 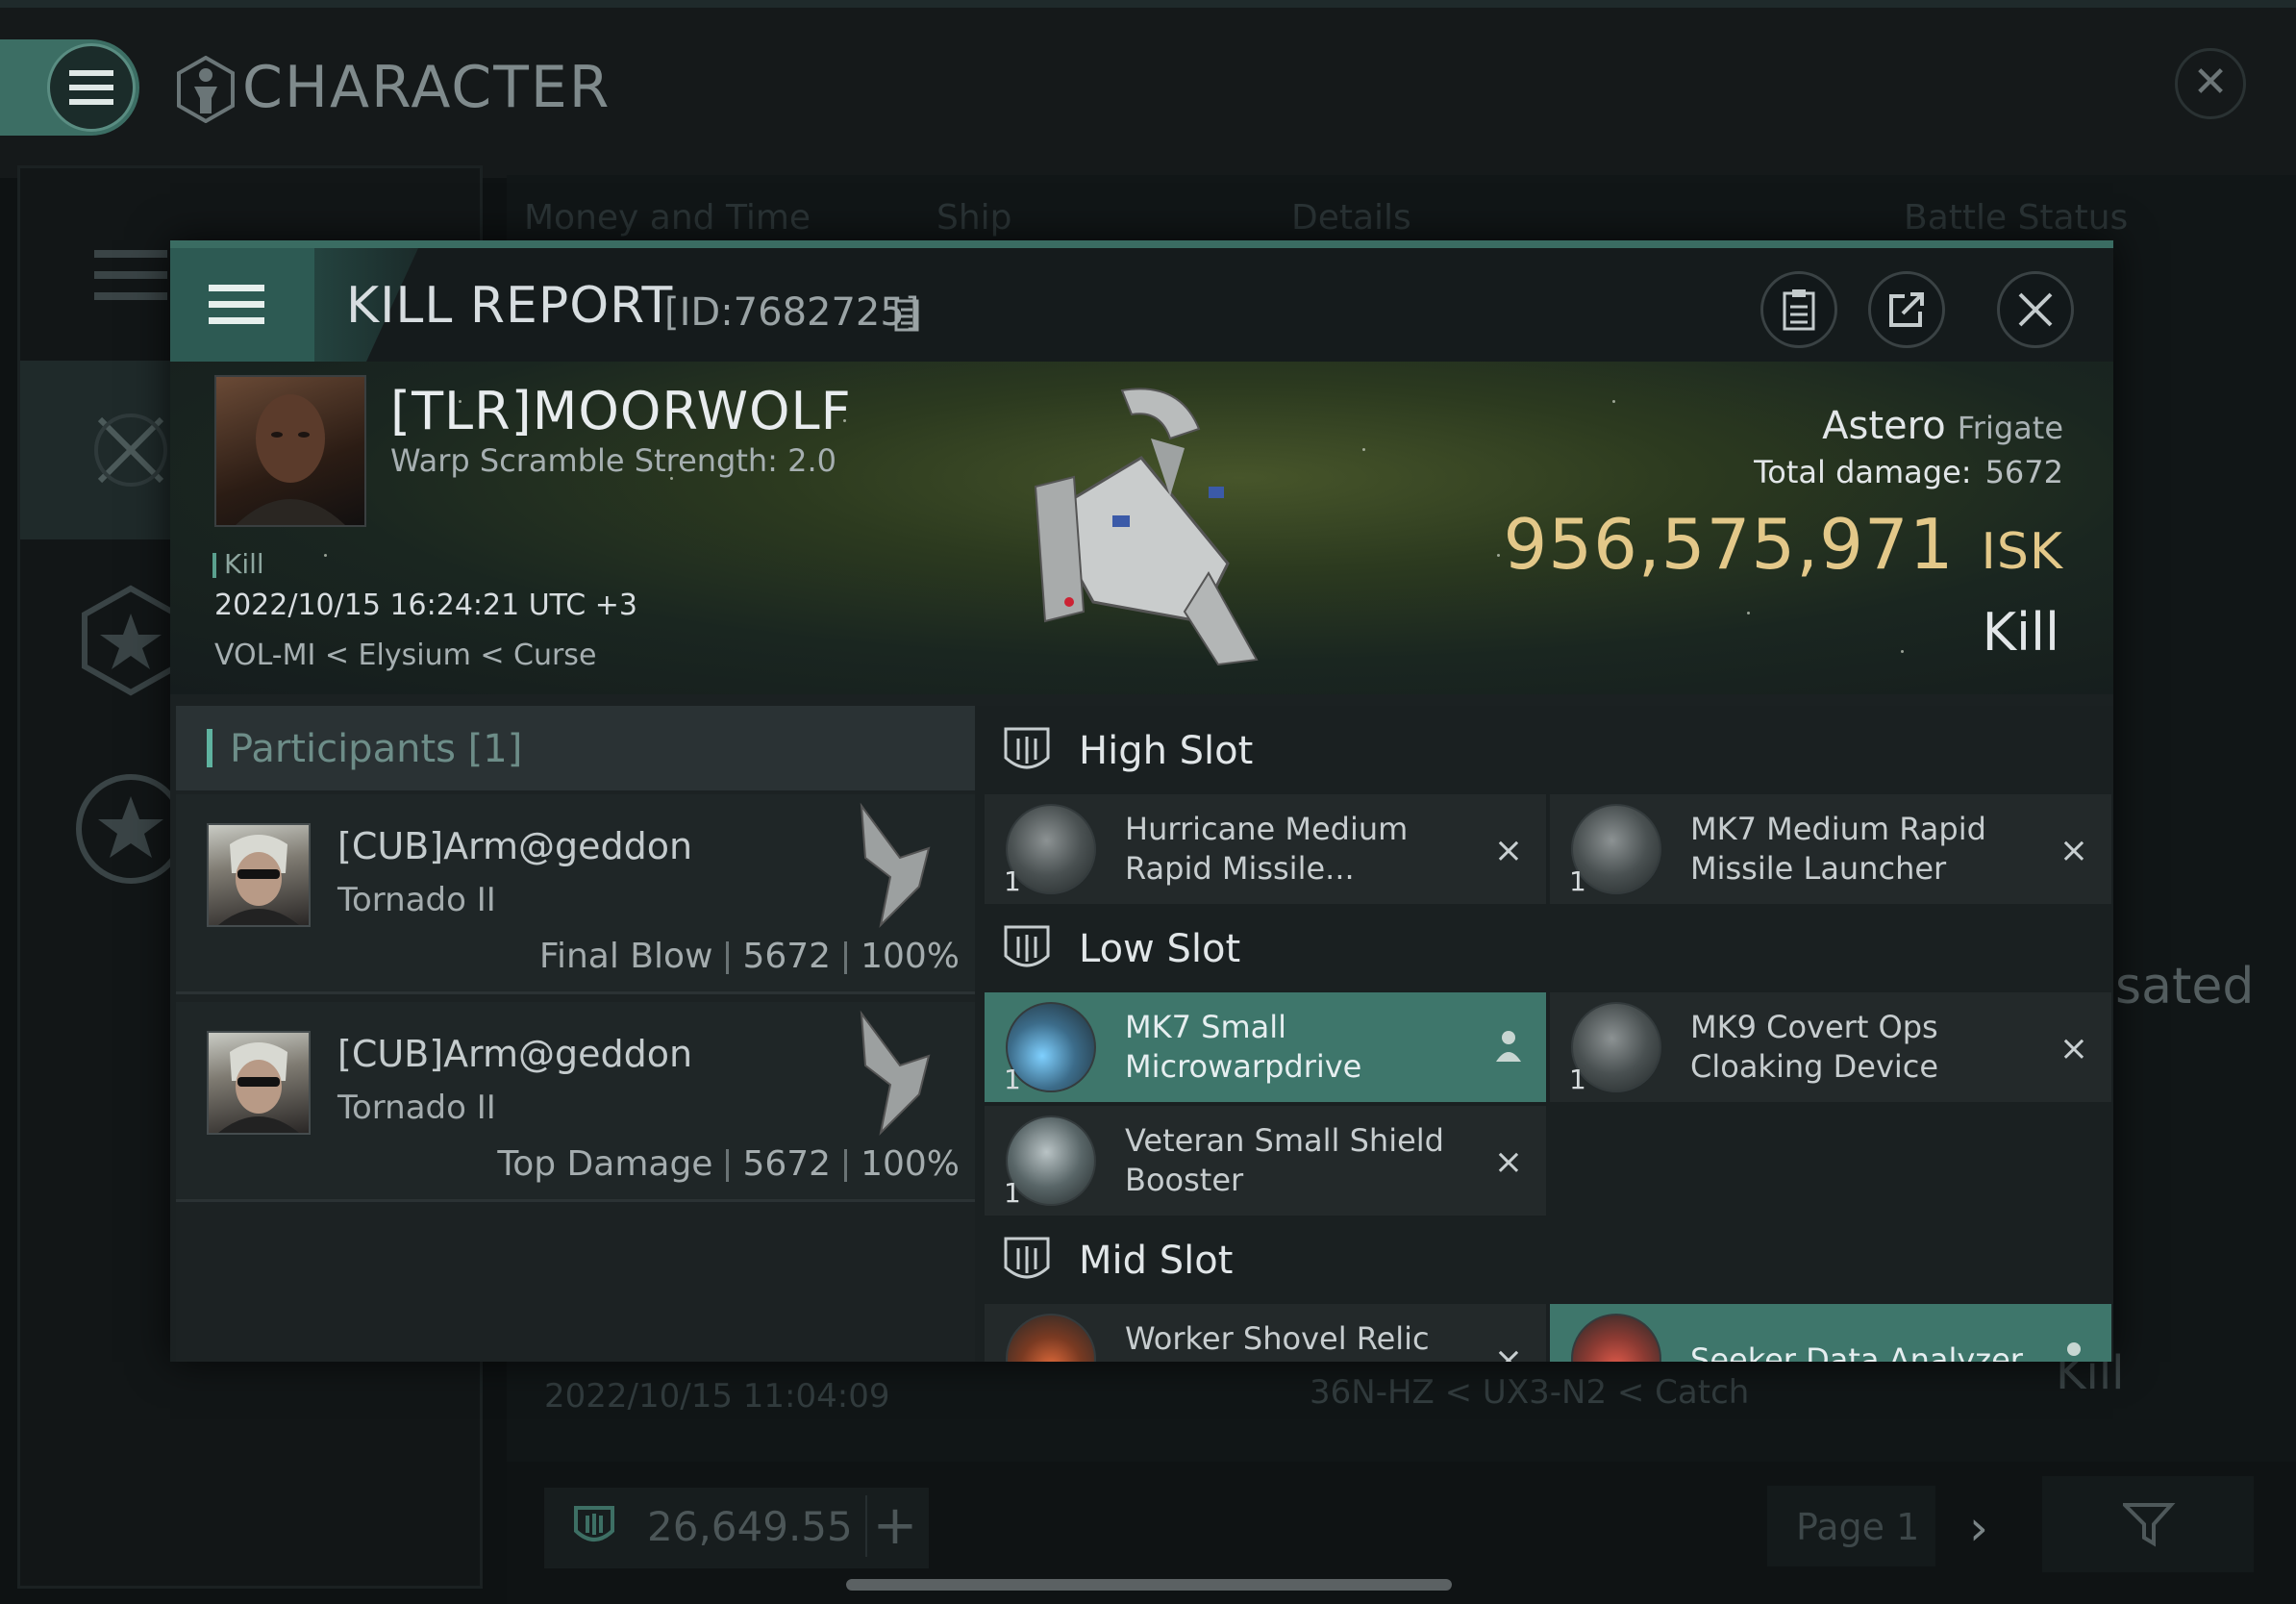 What do you see at coordinates (1166, 751) in the screenshot?
I see `slot-label: High Slot` at bounding box center [1166, 751].